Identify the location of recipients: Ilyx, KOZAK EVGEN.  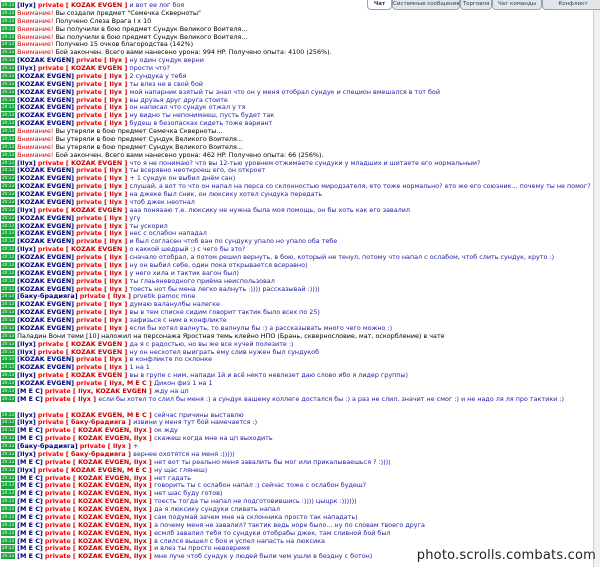
(112, 391).